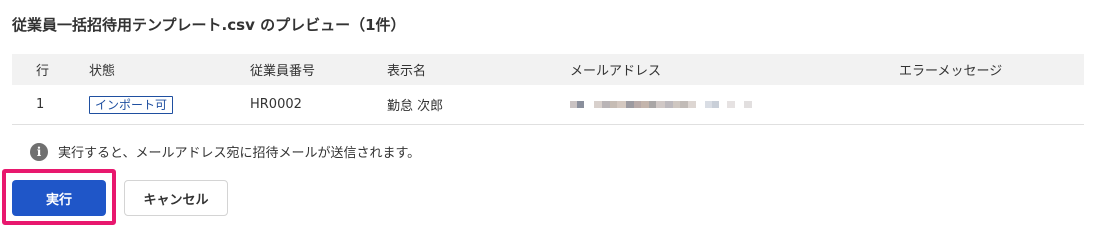  What do you see at coordinates (548, 69) in the screenshot?
I see `table-header: 行 状態 従業員番号 表示名 メールアドレス エラーメッセージ` at bounding box center [548, 69].